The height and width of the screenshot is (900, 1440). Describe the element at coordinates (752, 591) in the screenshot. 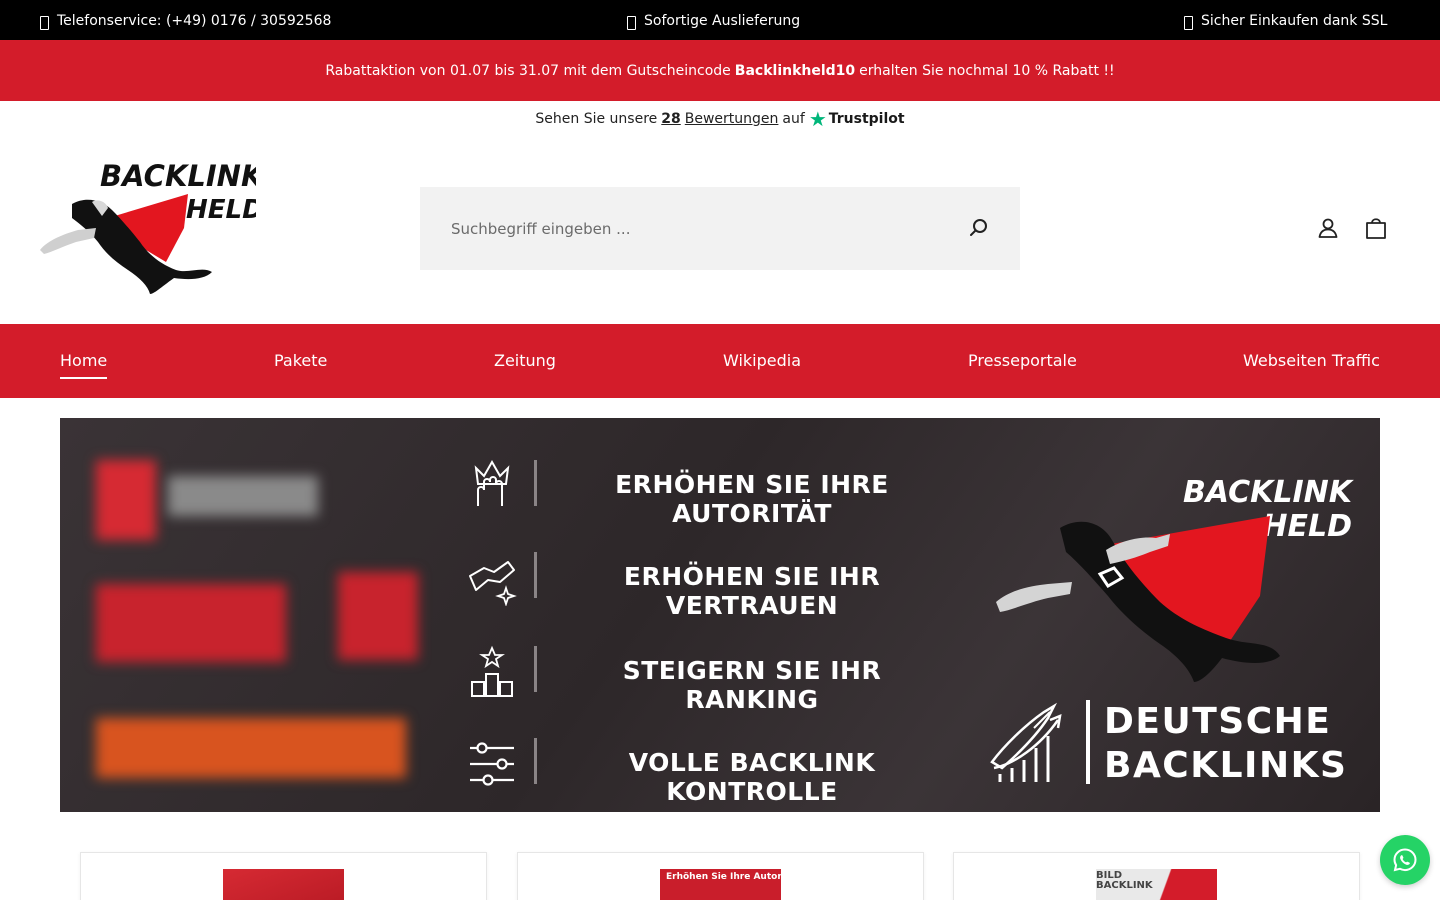

I see `feature-text: ERHÖHEN SIE IHR VERTRAUEN` at that location.